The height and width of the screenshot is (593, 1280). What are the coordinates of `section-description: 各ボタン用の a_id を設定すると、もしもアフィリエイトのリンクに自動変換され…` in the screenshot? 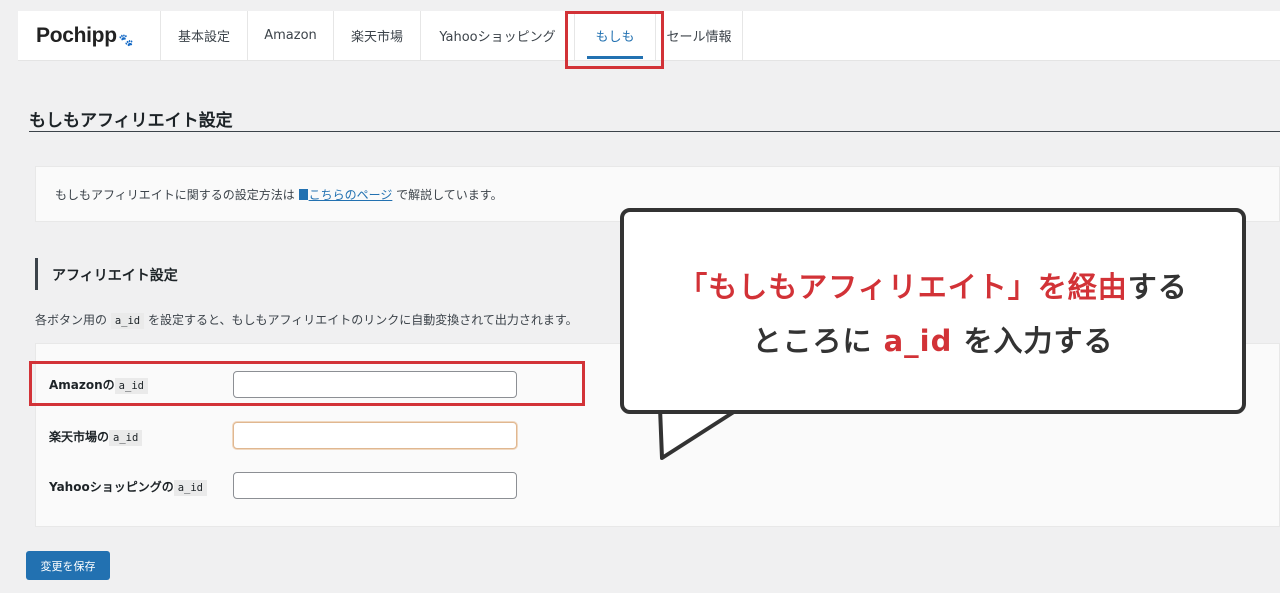 It's located at (306, 320).